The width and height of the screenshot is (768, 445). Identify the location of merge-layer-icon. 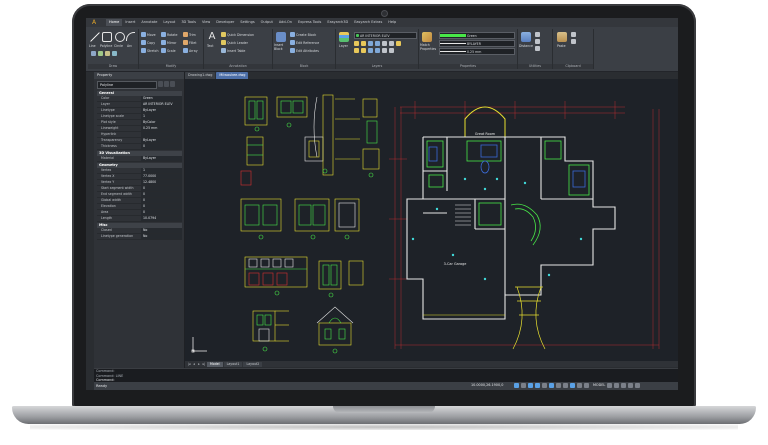
(384, 50).